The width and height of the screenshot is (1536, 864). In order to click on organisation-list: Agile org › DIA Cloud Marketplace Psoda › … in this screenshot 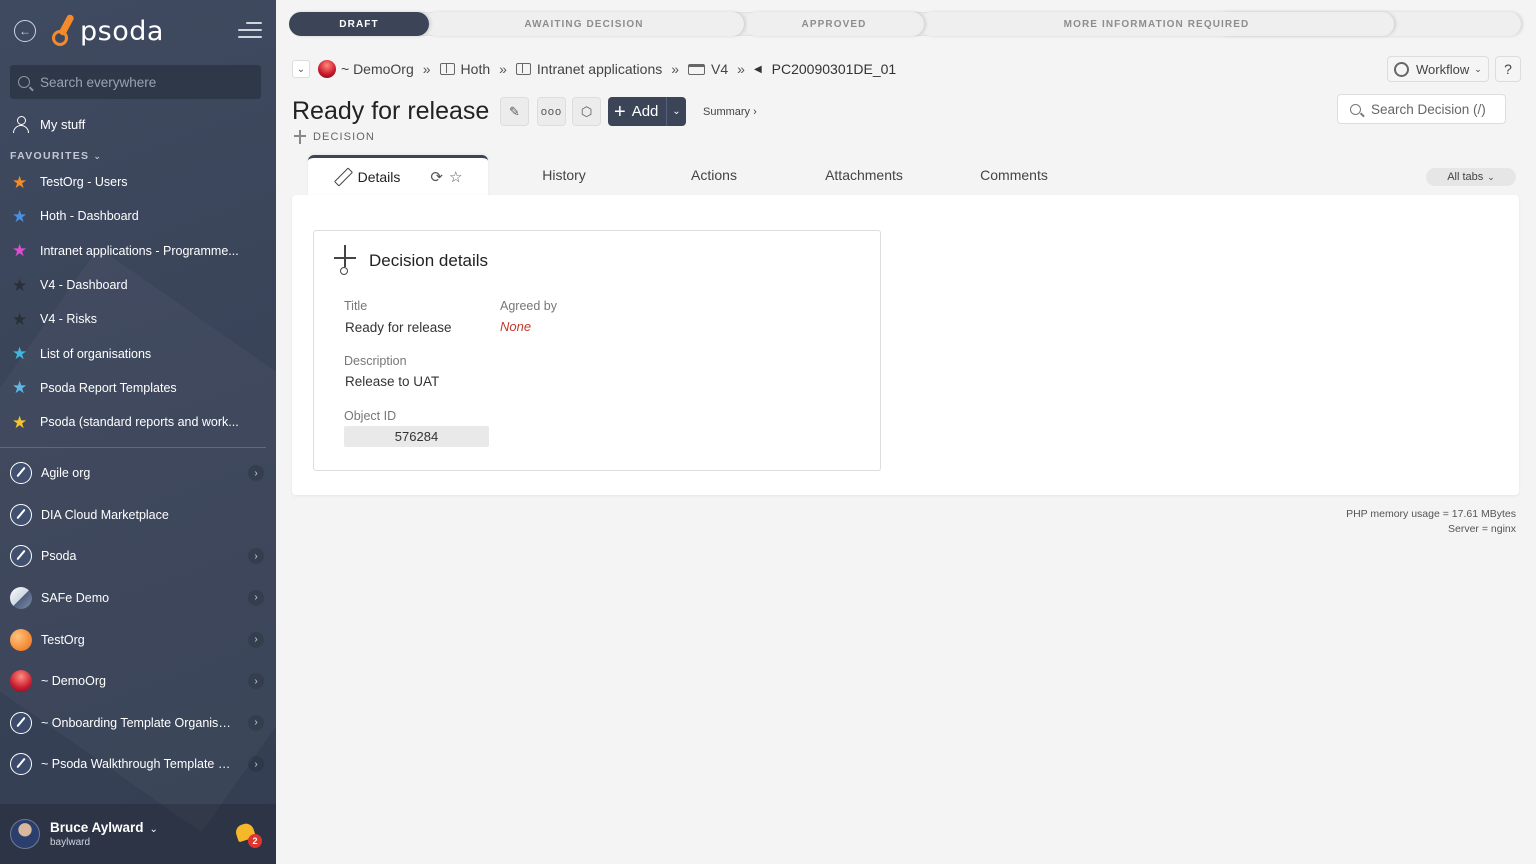, I will do `click(138, 618)`.